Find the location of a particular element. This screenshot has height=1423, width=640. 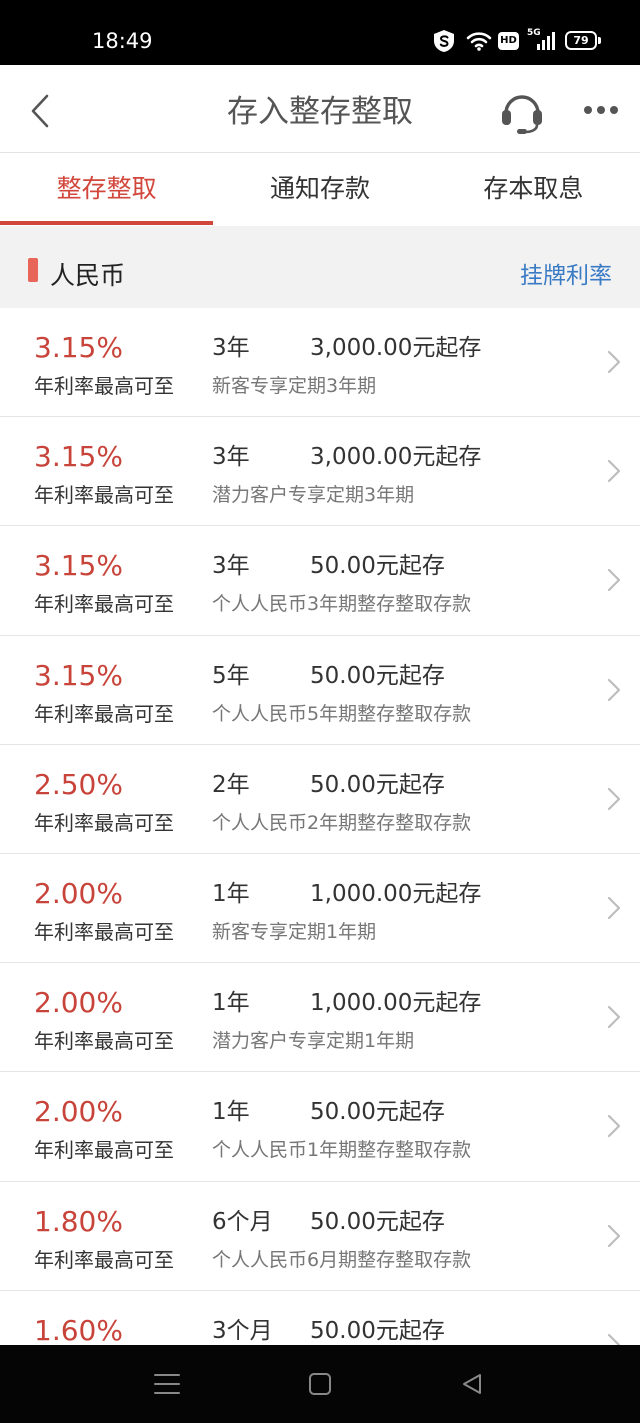

product-row: 1.60% 3个月 50.00元起存 is located at coordinates (320, 1317).